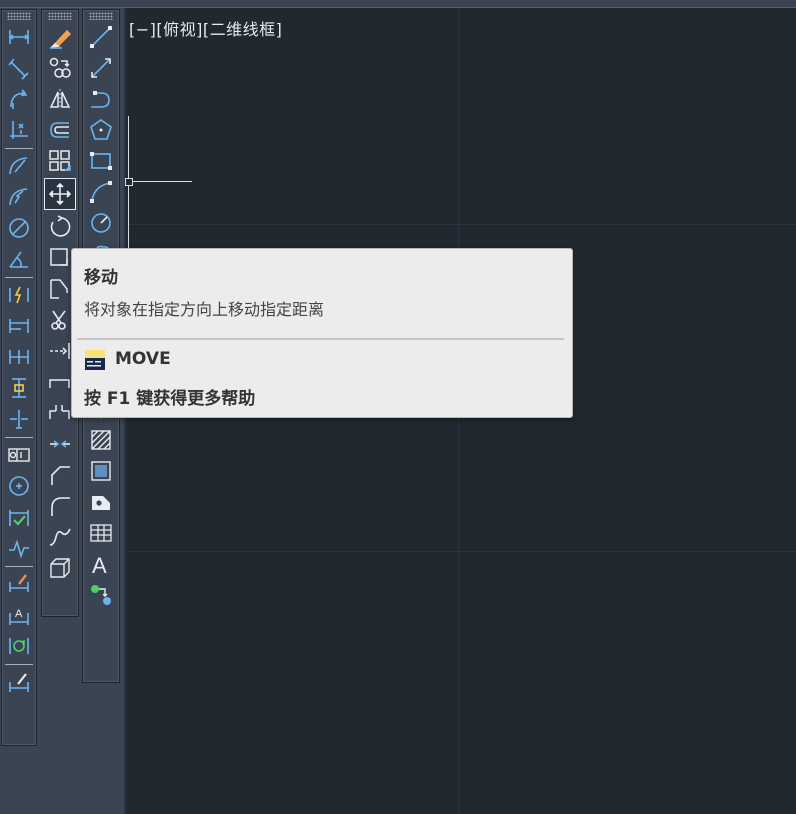 The image size is (796, 814). Describe the element at coordinates (101, 37) in the screenshot. I see `line-icon` at that location.